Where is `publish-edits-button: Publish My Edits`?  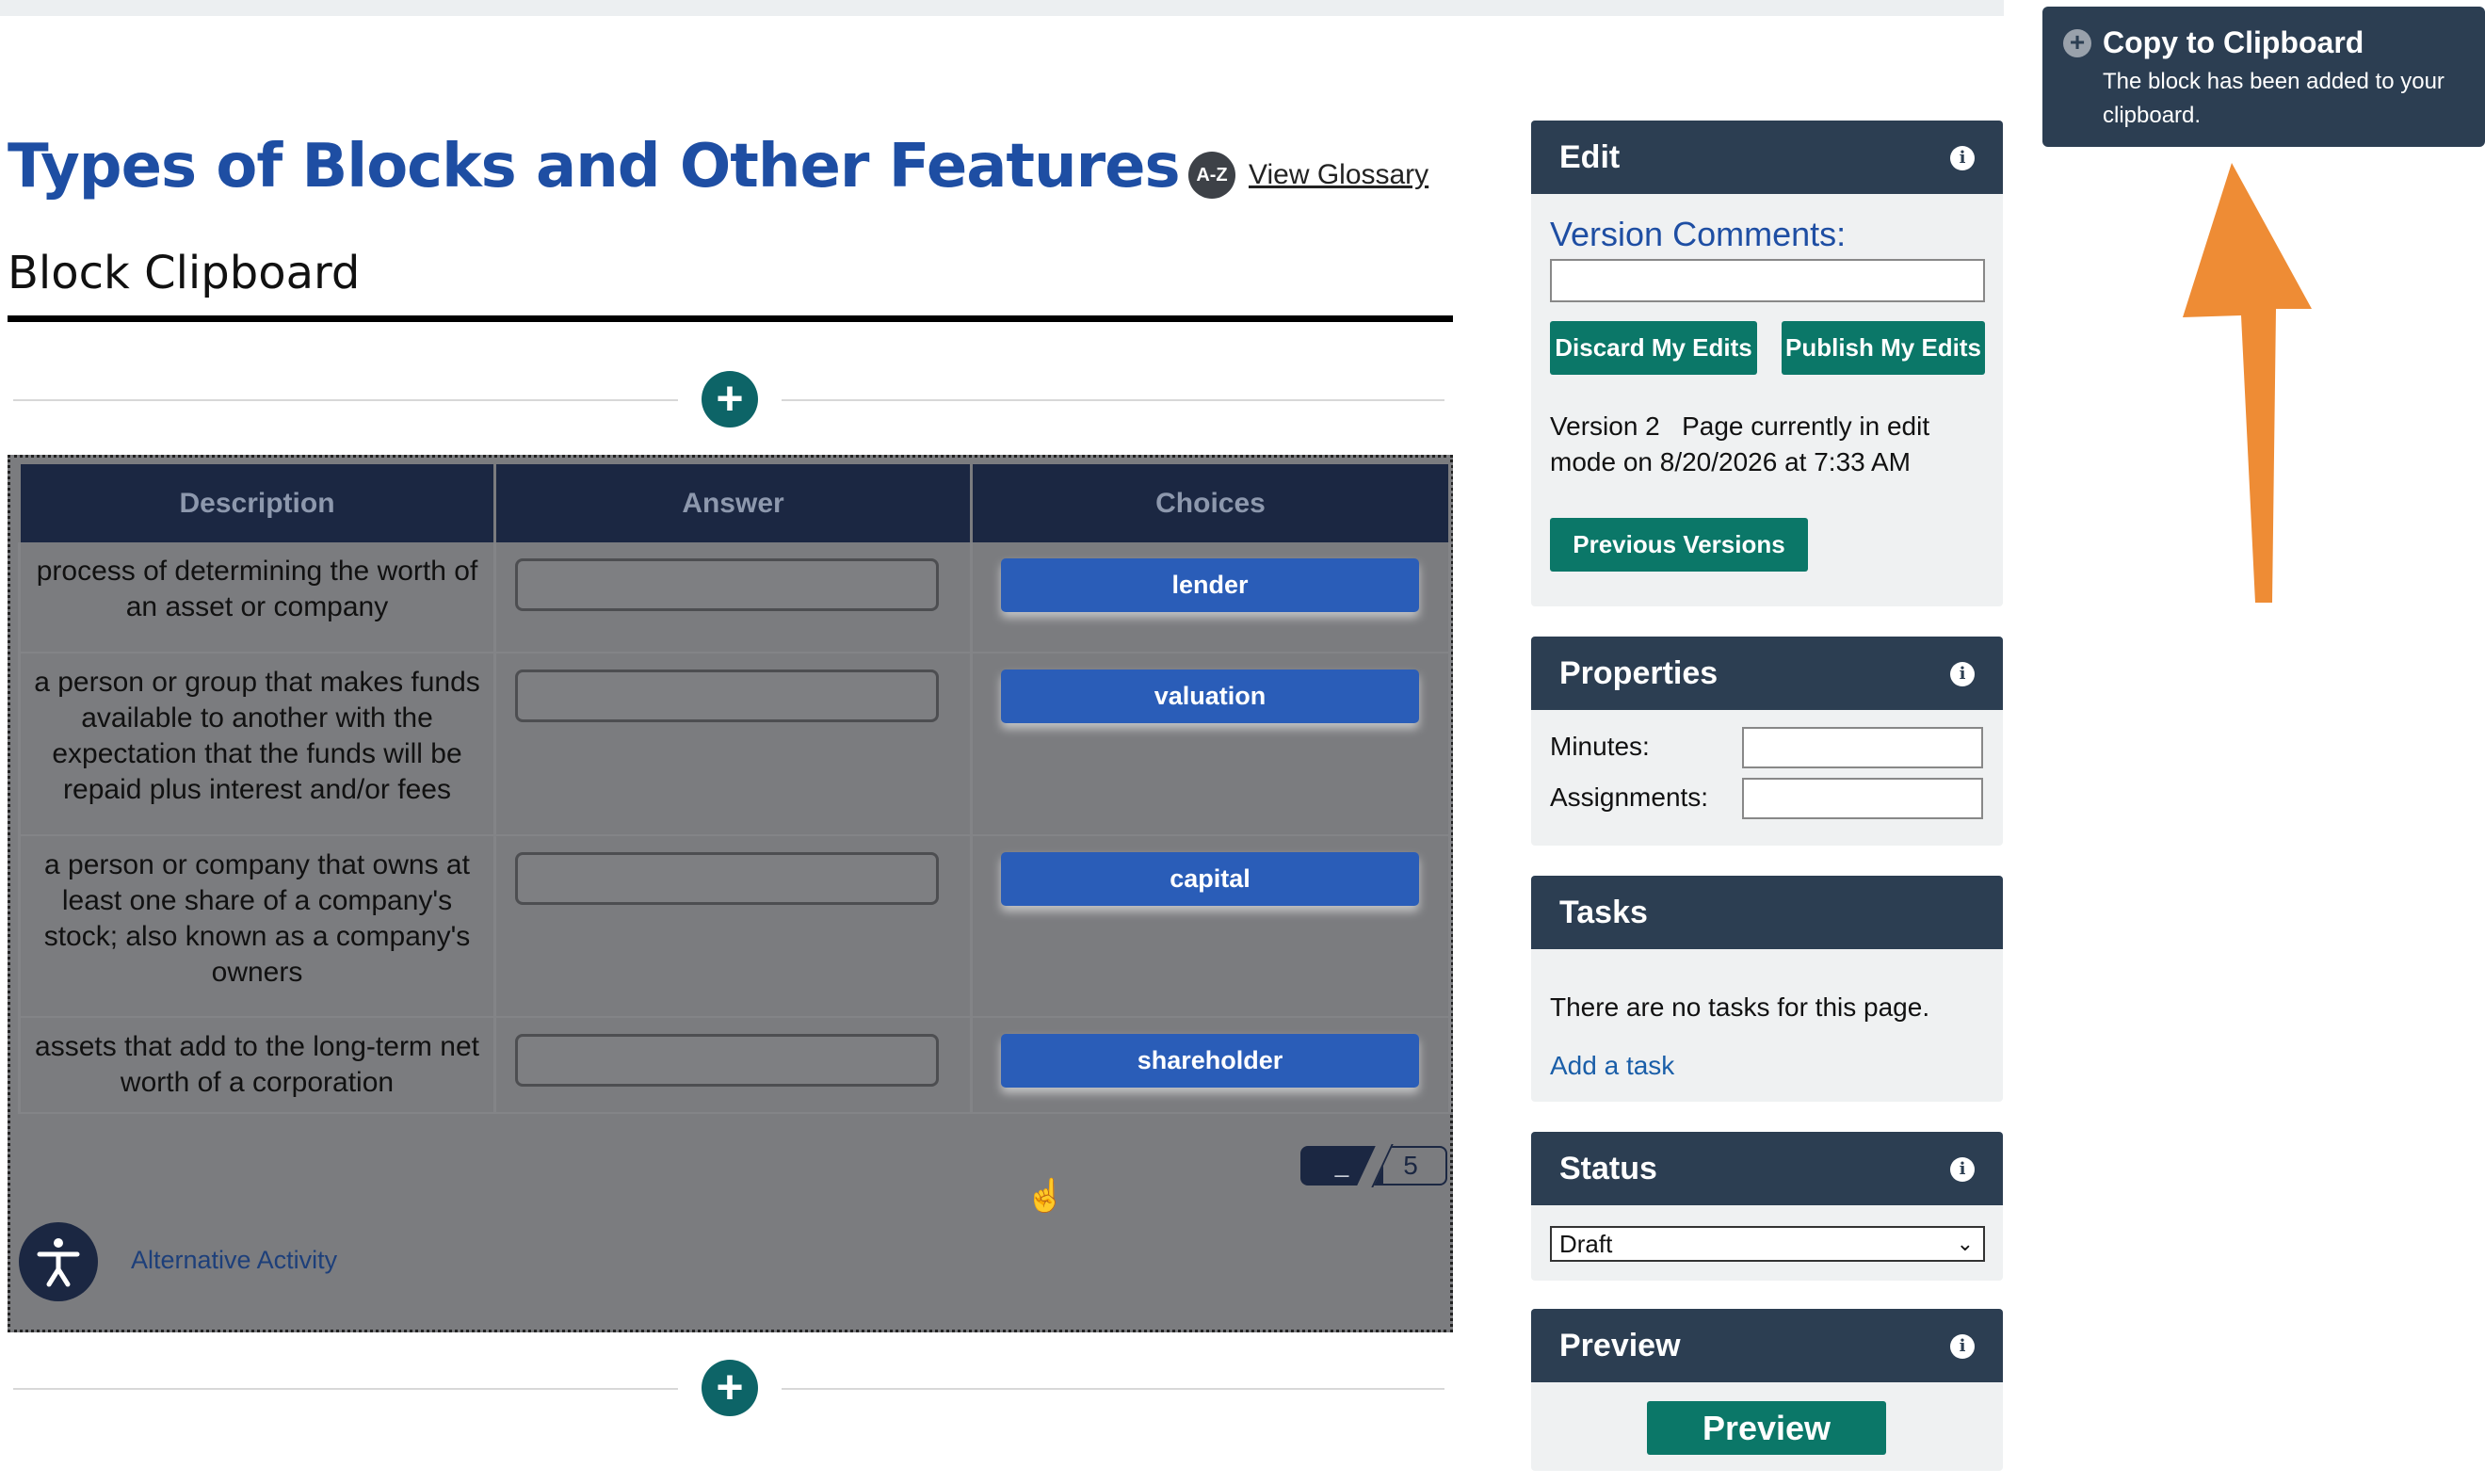
publish-edits-button: Publish My Edits is located at coordinates (1883, 348).